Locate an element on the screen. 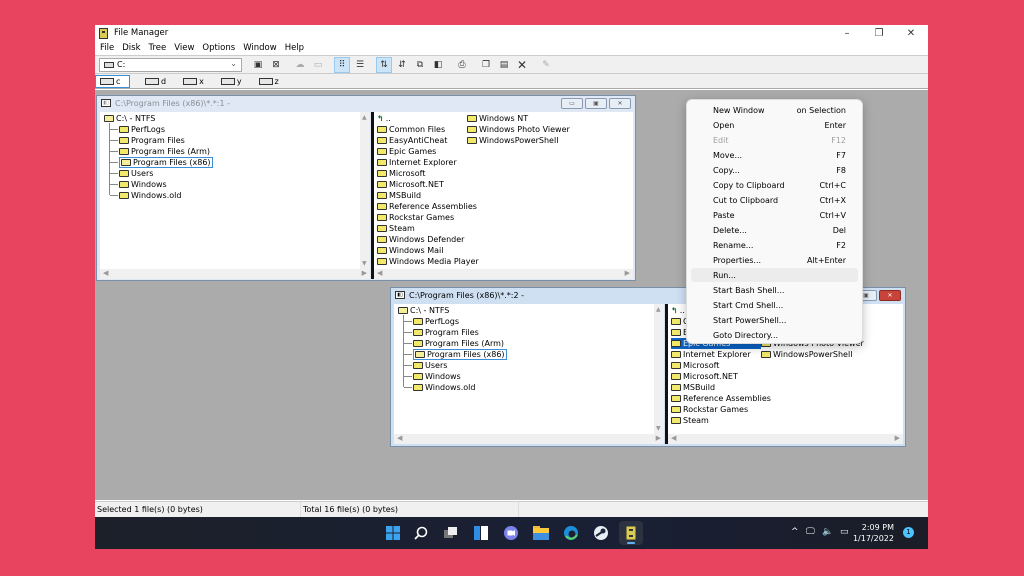 This screenshot has height=576, width=1024. drive-x: x is located at coordinates (192, 81).